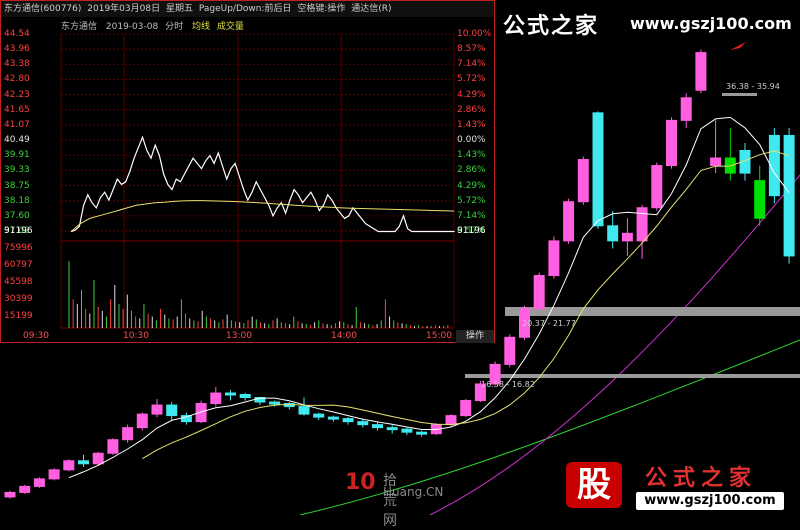  I want to click on price-tick-left: 41.07, so click(17, 124).